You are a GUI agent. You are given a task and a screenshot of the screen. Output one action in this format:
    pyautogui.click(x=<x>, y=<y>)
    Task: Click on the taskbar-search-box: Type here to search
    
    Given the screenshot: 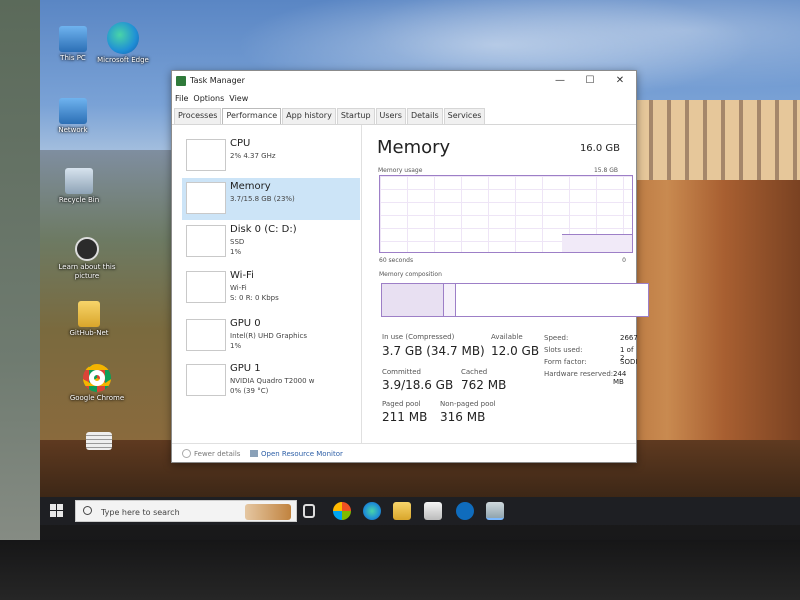 What is the action you would take?
    pyautogui.click(x=186, y=511)
    